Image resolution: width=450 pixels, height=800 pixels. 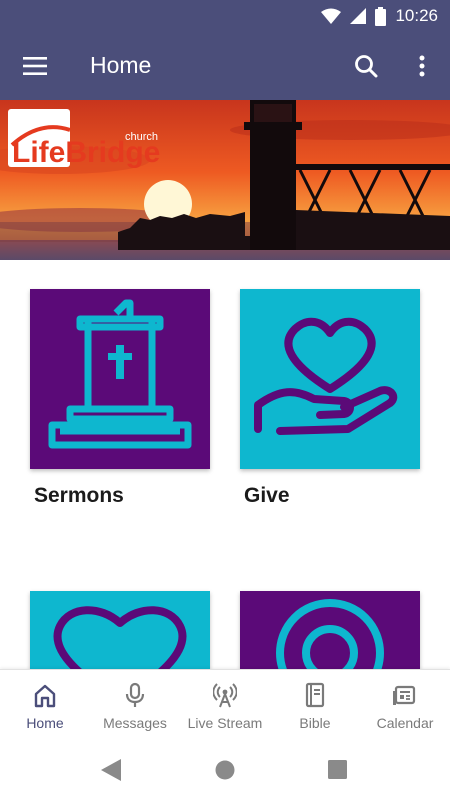 What do you see at coordinates (315, 695) in the screenshot?
I see `bible-icon` at bounding box center [315, 695].